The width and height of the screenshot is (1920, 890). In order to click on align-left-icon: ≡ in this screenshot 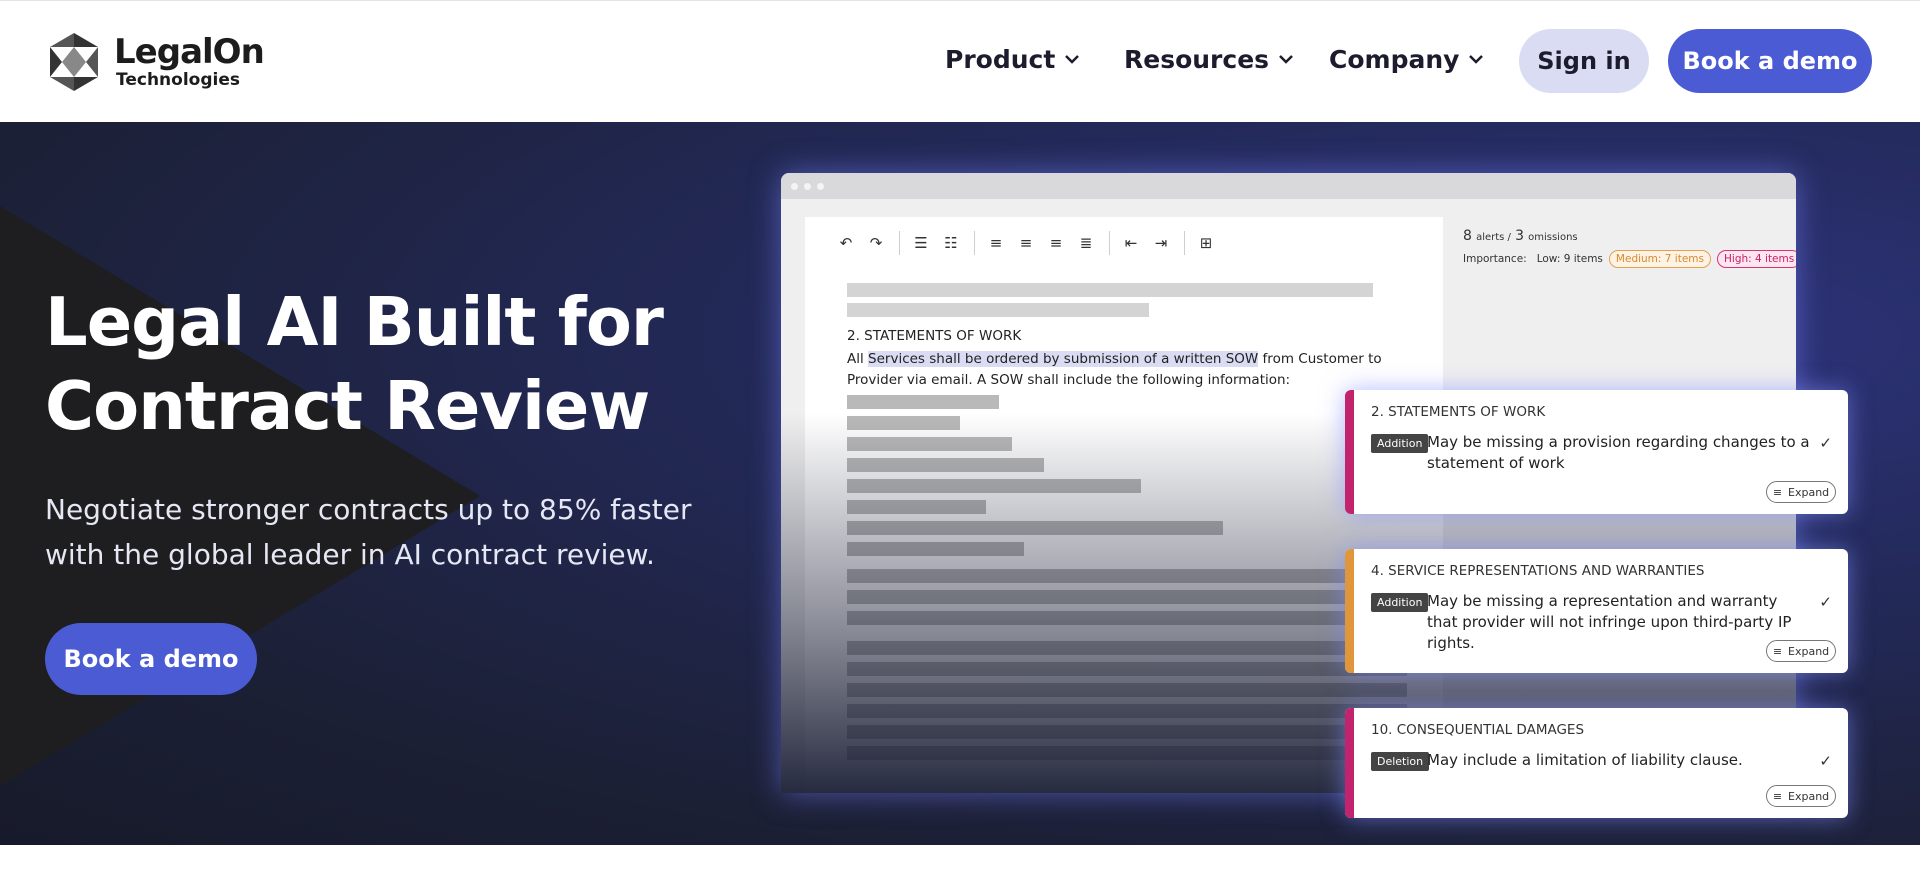, I will do `click(996, 243)`.